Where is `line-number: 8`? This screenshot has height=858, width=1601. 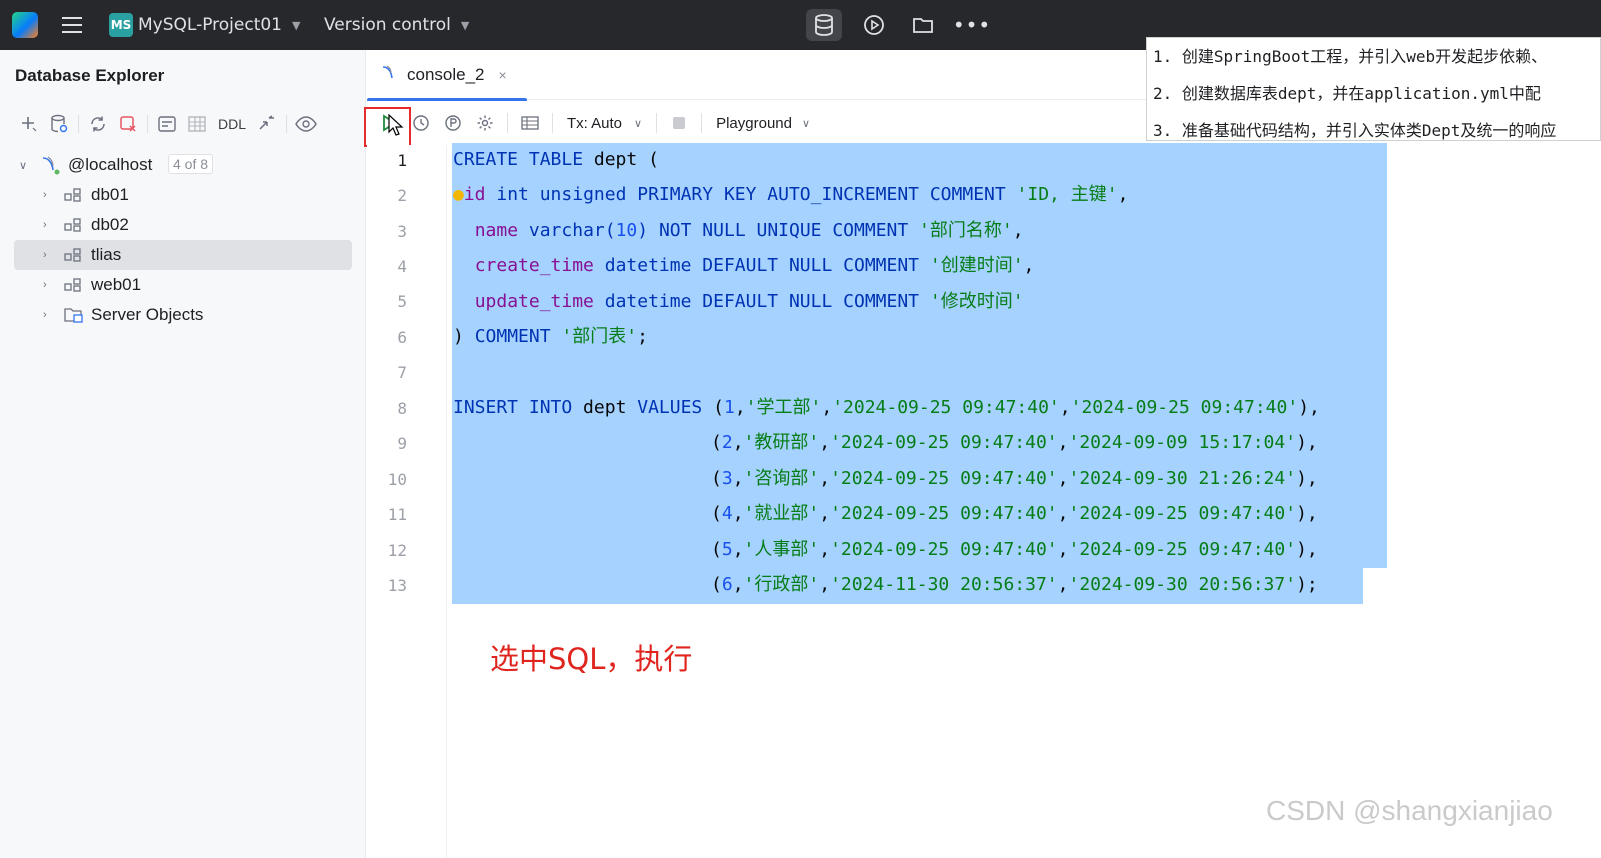 line-number: 8 is located at coordinates (402, 408).